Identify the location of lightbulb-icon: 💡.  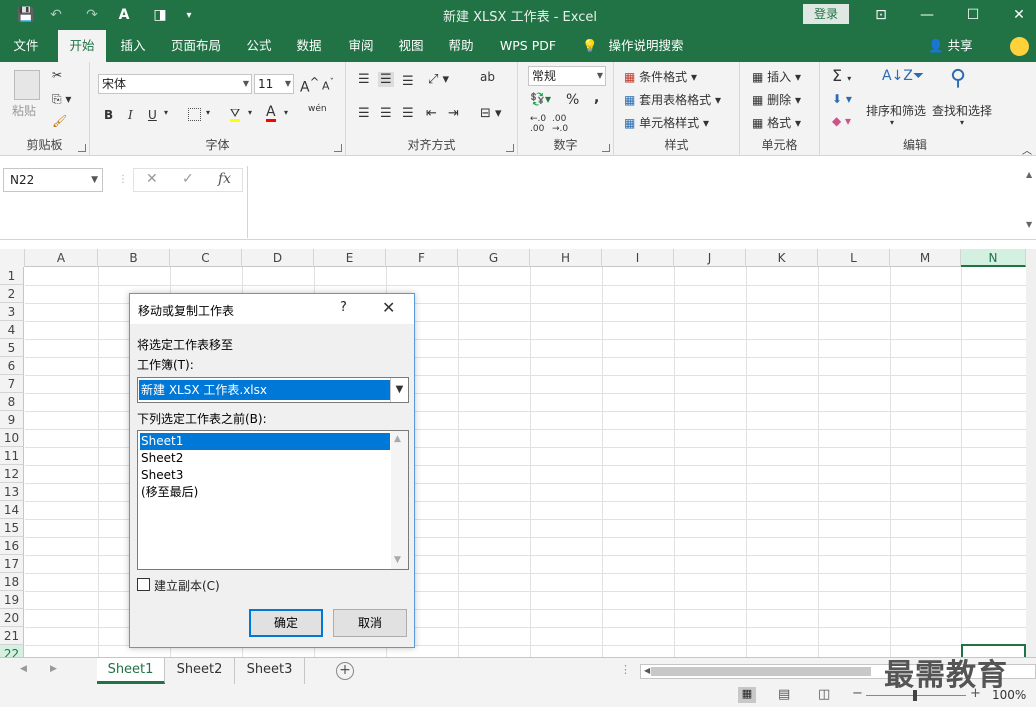
(590, 46).